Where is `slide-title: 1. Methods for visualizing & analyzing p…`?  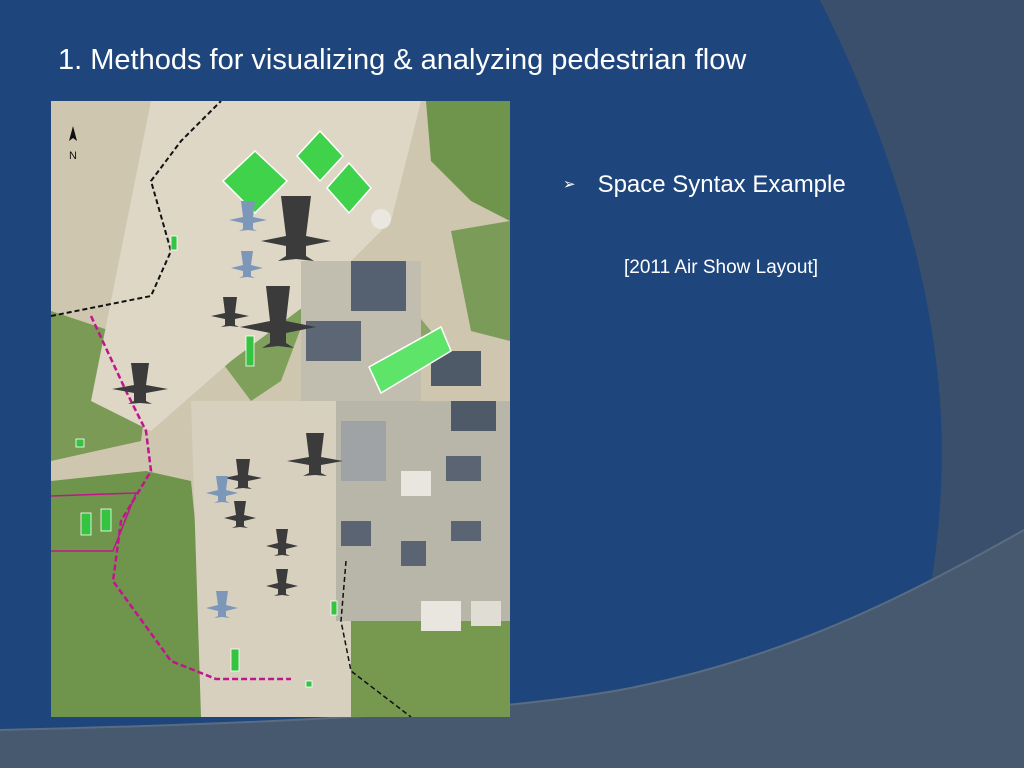
slide-title: 1. Methods for visualizing & analyzing p… is located at coordinates (402, 60).